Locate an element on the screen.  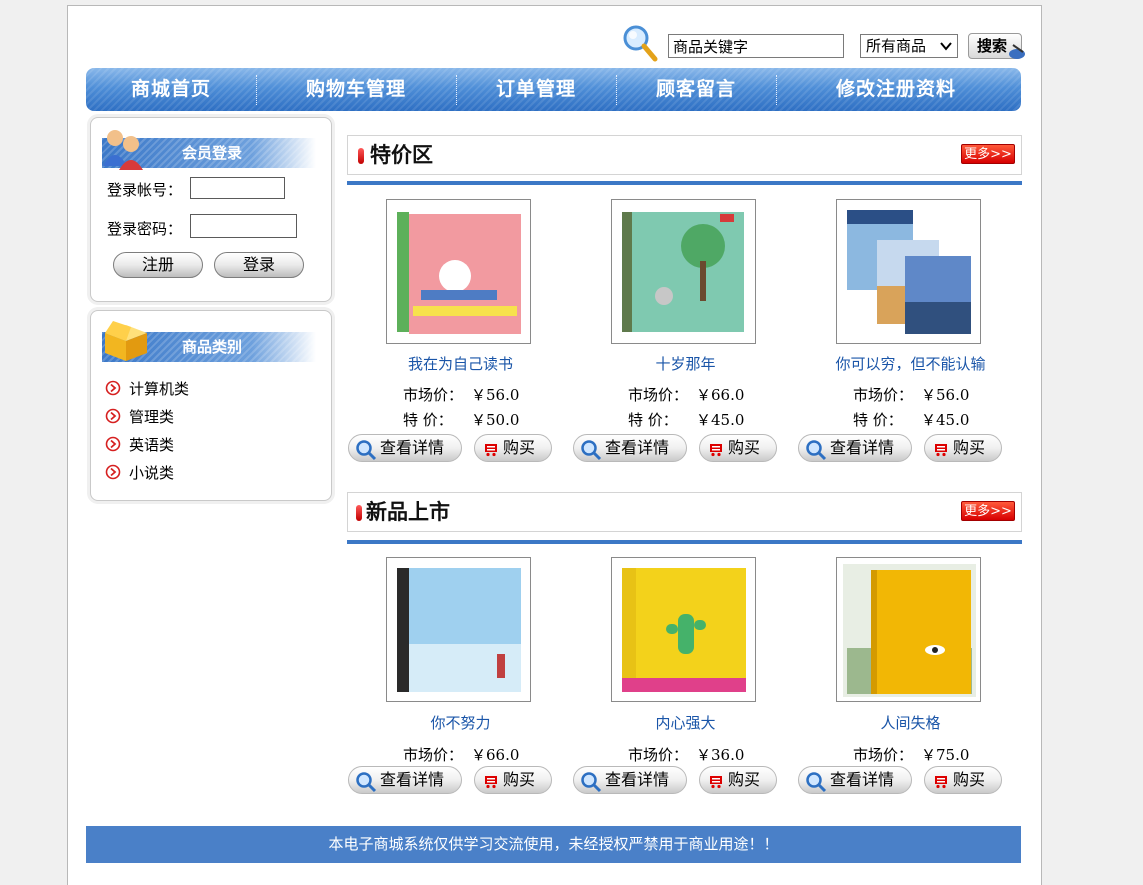
account-label: 登录帐号： is located at coordinates (145, 190).